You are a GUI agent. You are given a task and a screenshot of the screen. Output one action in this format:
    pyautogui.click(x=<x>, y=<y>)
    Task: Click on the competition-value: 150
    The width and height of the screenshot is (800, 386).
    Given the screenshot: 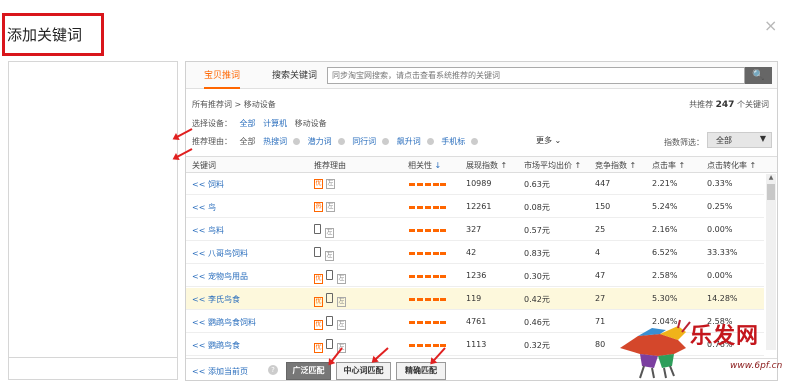 What is the action you would take?
    pyautogui.click(x=603, y=206)
    